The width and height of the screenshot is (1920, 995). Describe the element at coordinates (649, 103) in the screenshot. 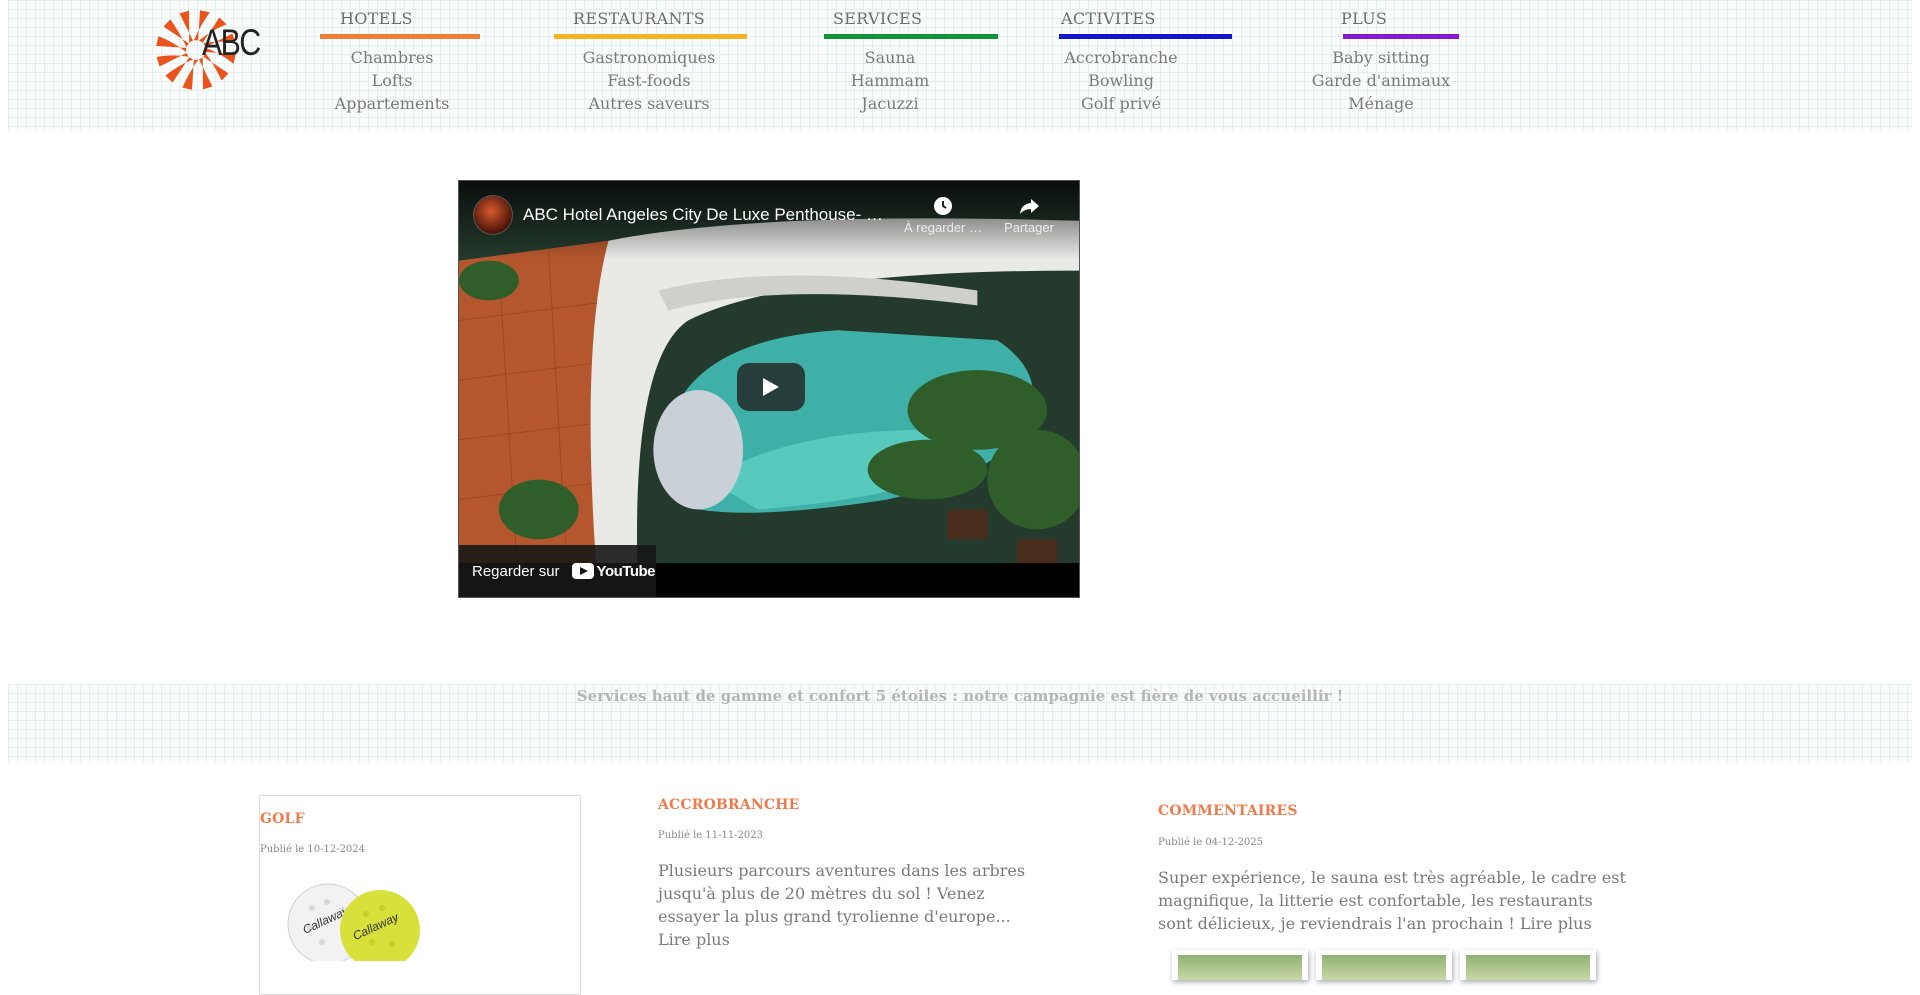

I see `nav-link-autres-saveurs: Autres saveurs` at that location.